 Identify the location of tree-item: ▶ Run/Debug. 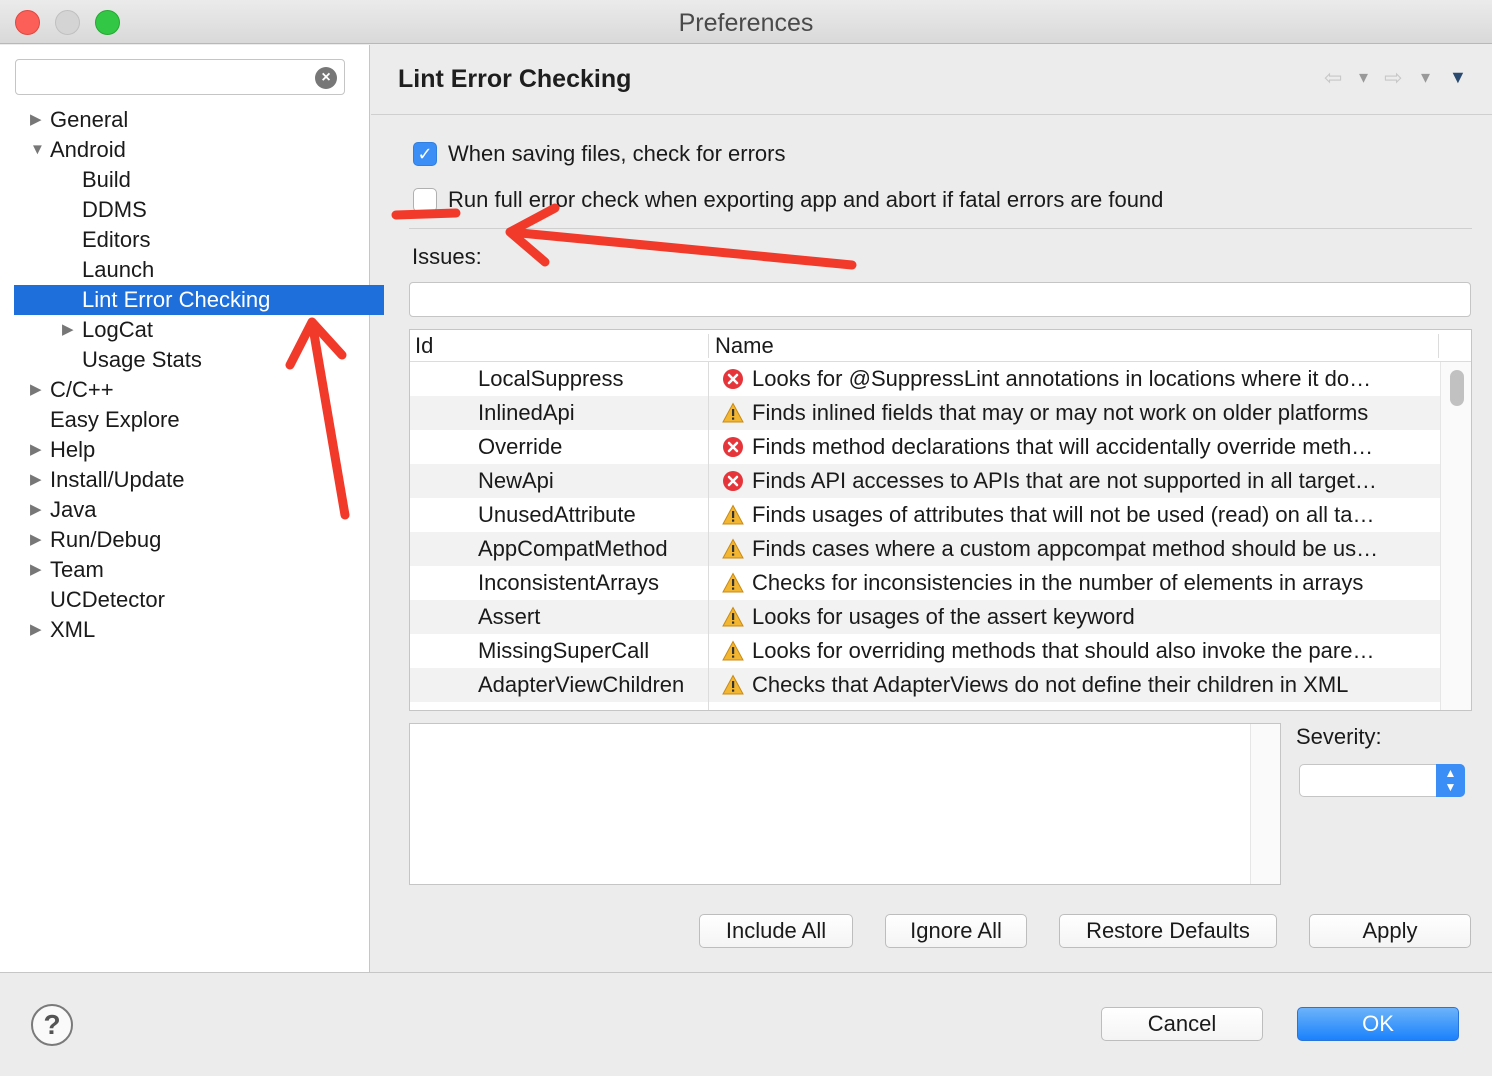
(185, 540).